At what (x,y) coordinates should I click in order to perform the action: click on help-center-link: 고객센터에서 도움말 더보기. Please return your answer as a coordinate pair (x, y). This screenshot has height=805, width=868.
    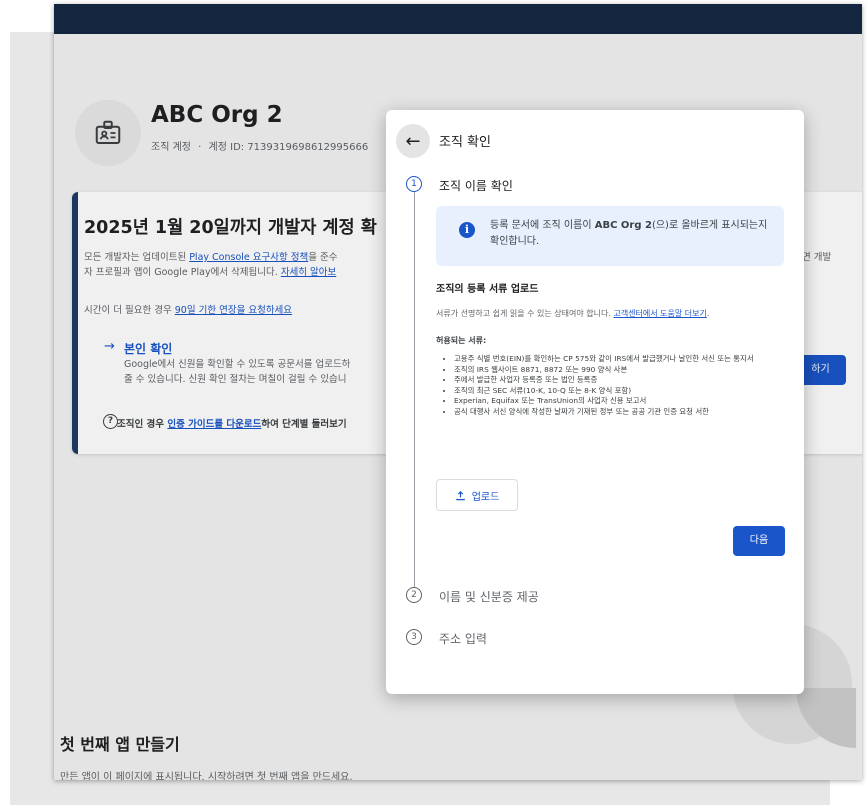
    Looking at the image, I should click on (659, 313).